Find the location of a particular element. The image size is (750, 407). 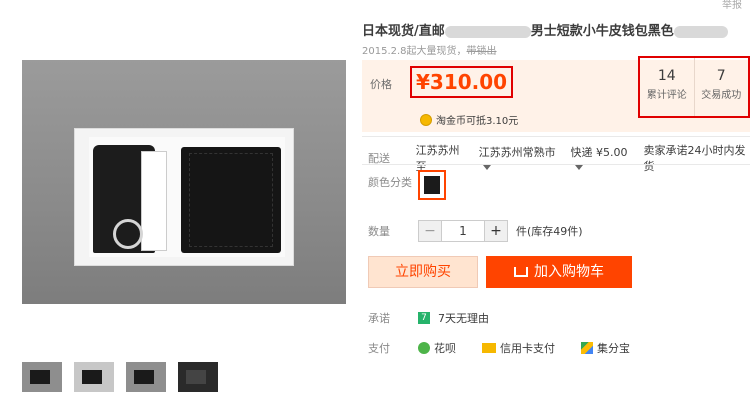

coin-icon is located at coordinates (426, 119).